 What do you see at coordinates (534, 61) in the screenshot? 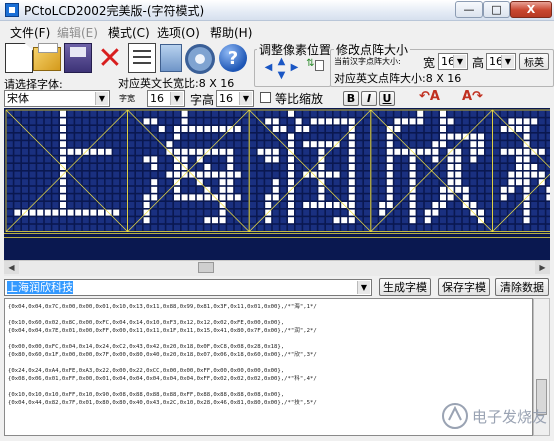
I see `ascii-size-button: 标英` at bounding box center [534, 61].